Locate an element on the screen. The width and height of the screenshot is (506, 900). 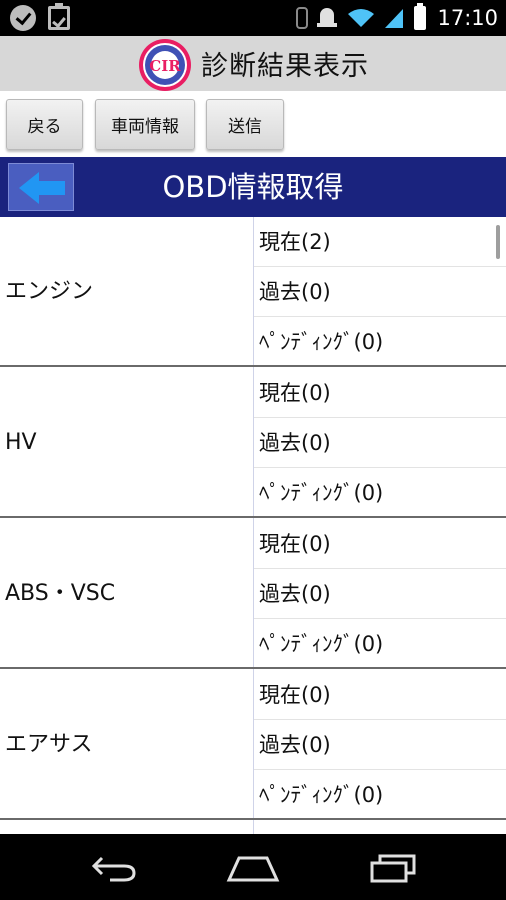
vehicle-info-button: 車両情報 is located at coordinates (145, 124).